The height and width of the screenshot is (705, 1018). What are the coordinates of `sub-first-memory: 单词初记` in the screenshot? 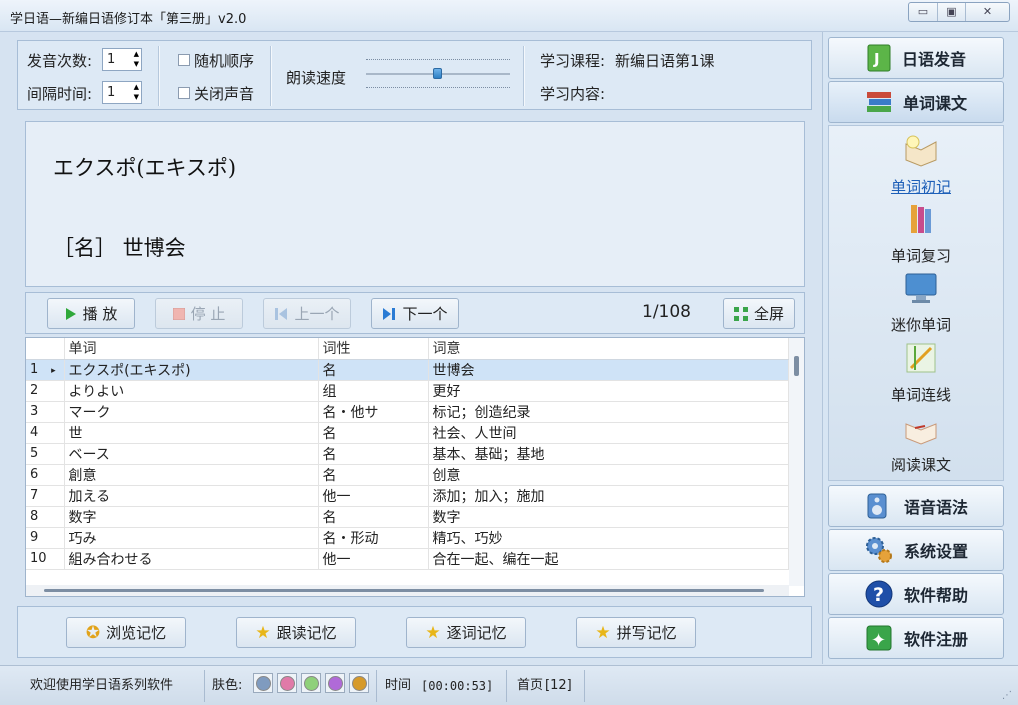 It's located at (920, 164).